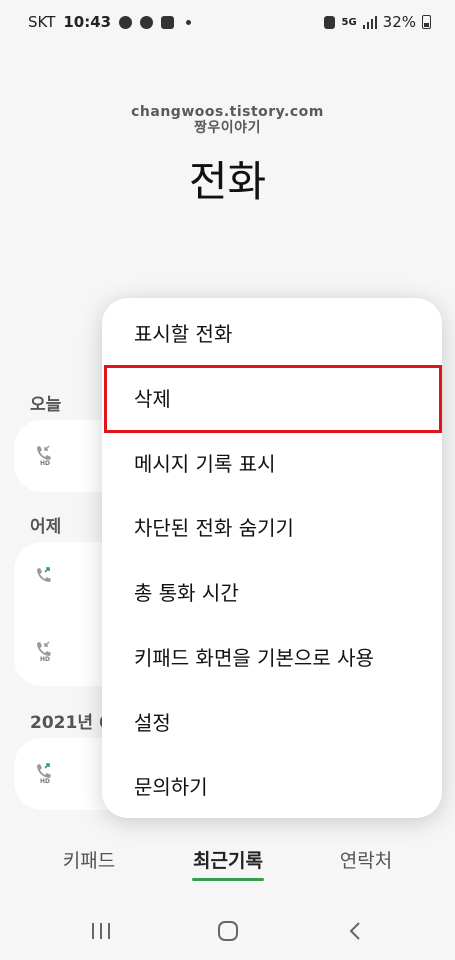  Describe the element at coordinates (272, 656) in the screenshot. I see `menu-item-keypad-default: 키패드 화면을 기본으로 사용` at that location.